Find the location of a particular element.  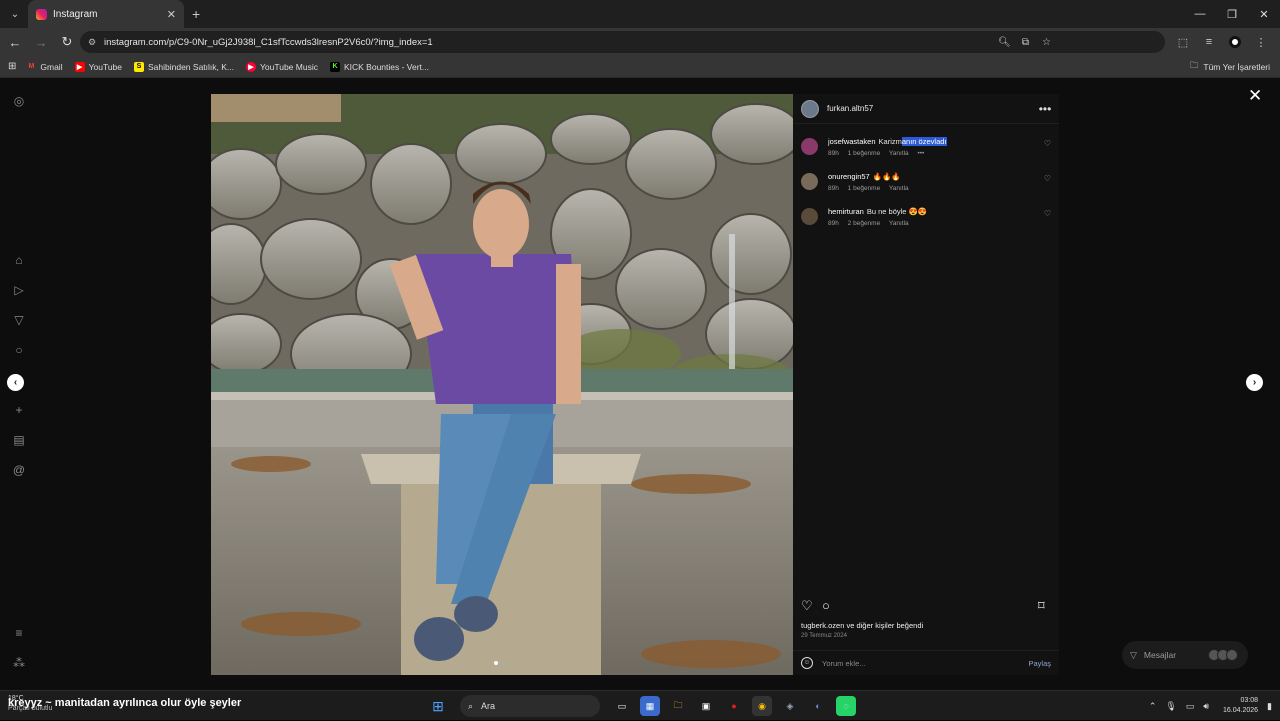

extensions-icon: ⬚ is located at coordinates (1183, 42).